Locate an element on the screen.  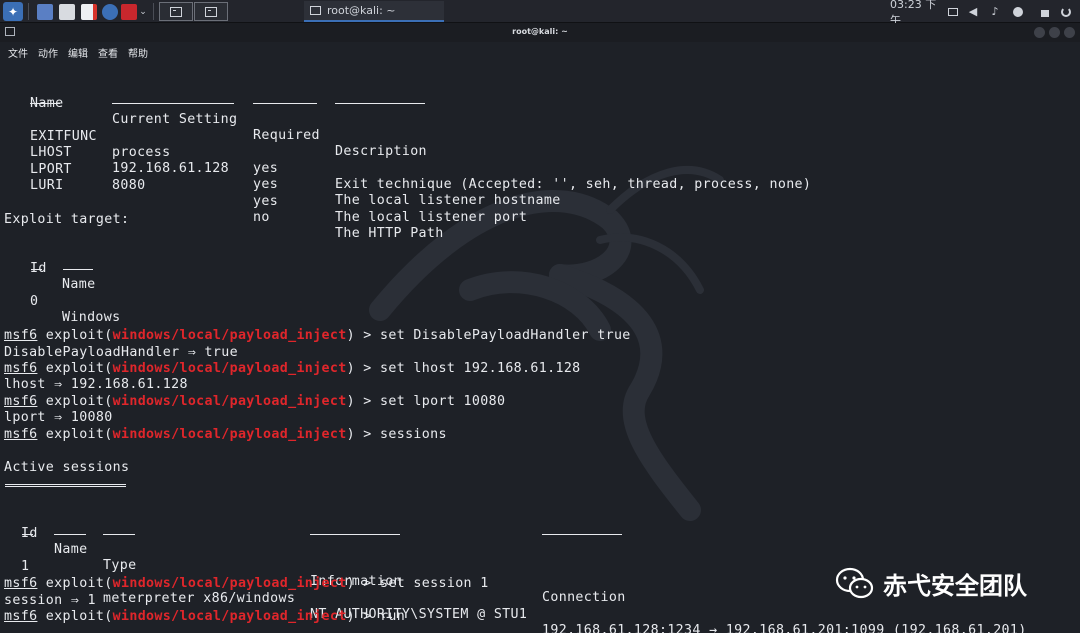
menu-file: 文件 is located at coordinates (18, 52).